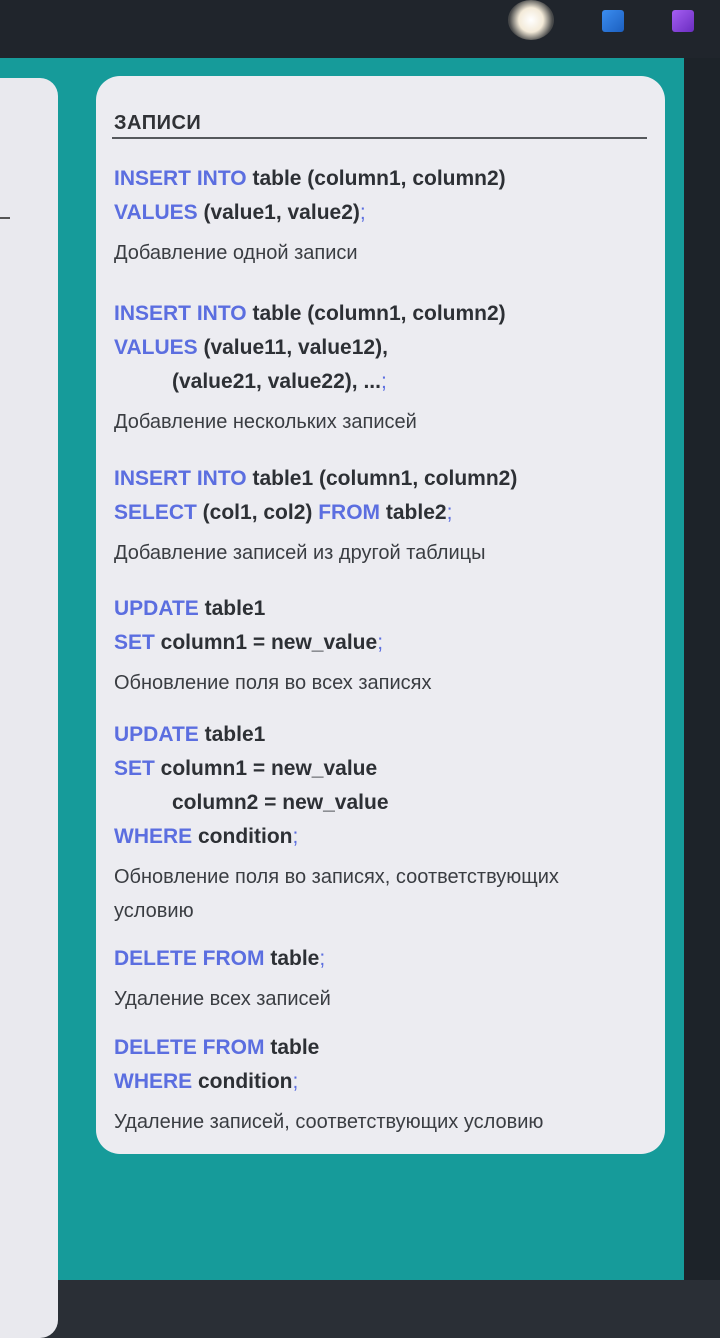 This screenshot has height=1338, width=720. What do you see at coordinates (240, 212) in the screenshot?
I see `code-line: VALUES (value1, value2);` at bounding box center [240, 212].